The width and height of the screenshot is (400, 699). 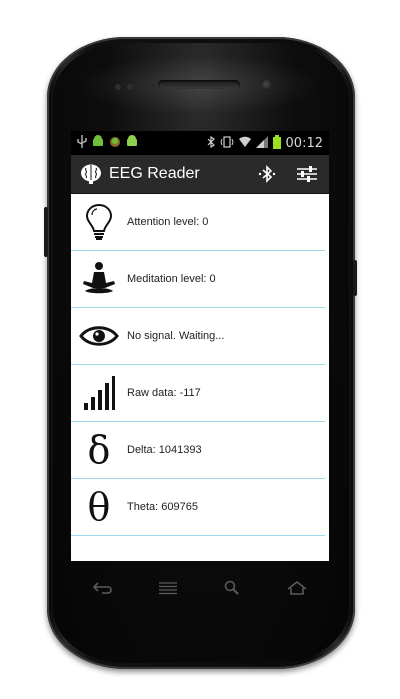 I want to click on theta-glyph: θ, so click(x=99, y=507).